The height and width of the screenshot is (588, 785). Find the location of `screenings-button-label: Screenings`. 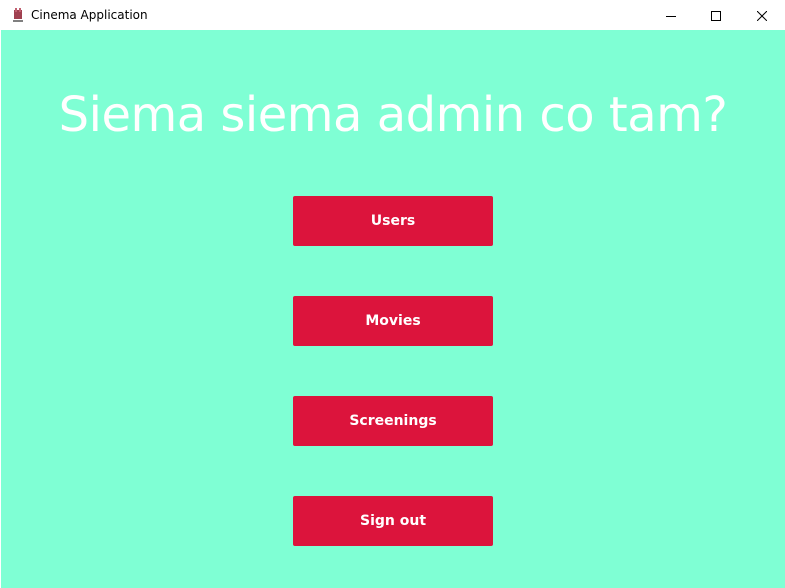

screenings-button-label: Screenings is located at coordinates (393, 421).